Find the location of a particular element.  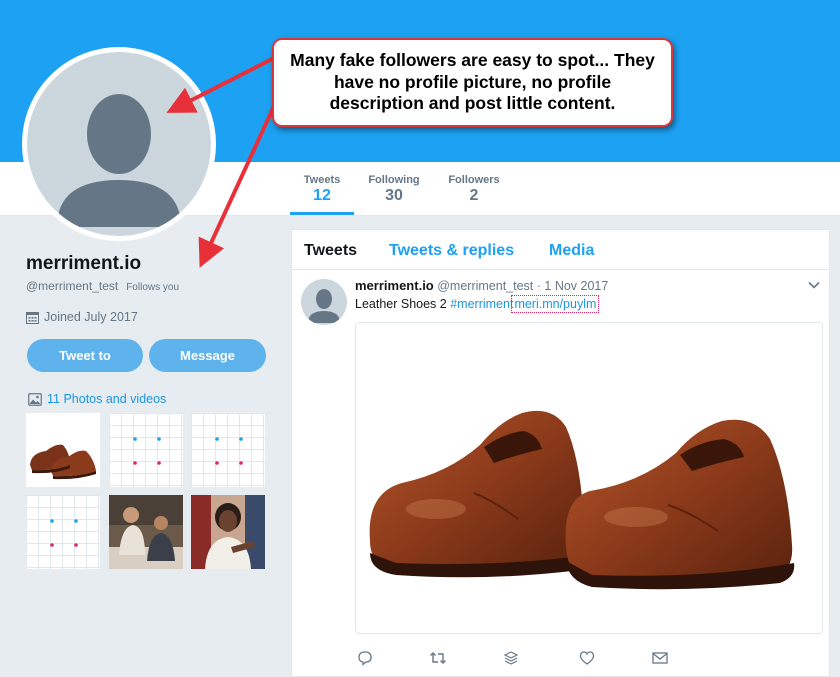

calendar-icon is located at coordinates (32, 317).